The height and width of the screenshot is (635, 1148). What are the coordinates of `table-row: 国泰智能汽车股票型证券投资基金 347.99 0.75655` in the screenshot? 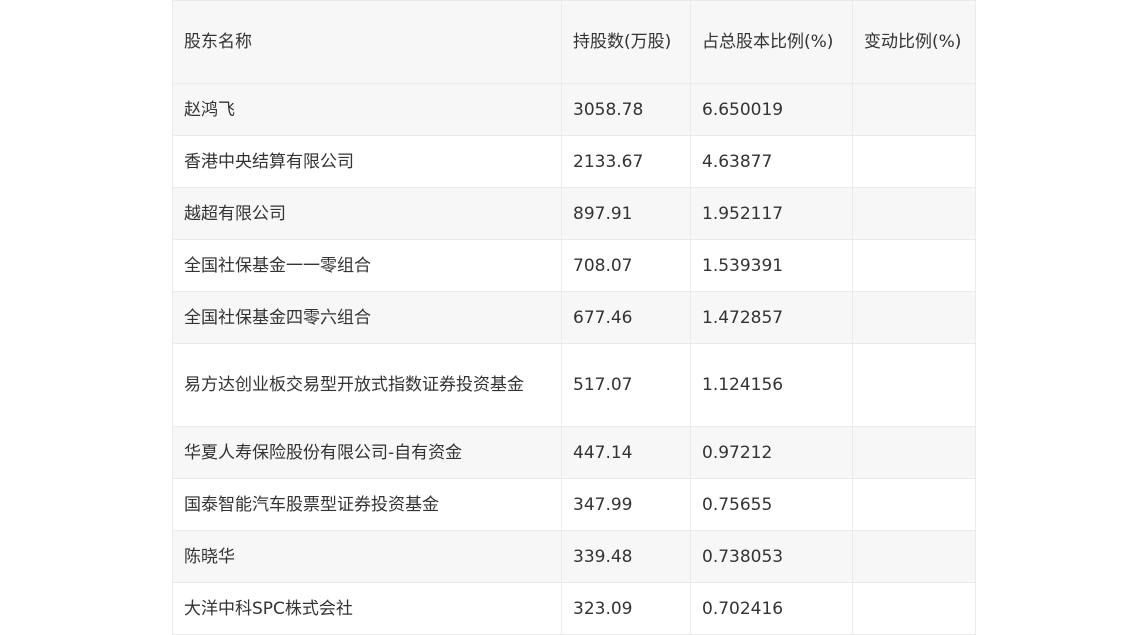 It's located at (574, 504).